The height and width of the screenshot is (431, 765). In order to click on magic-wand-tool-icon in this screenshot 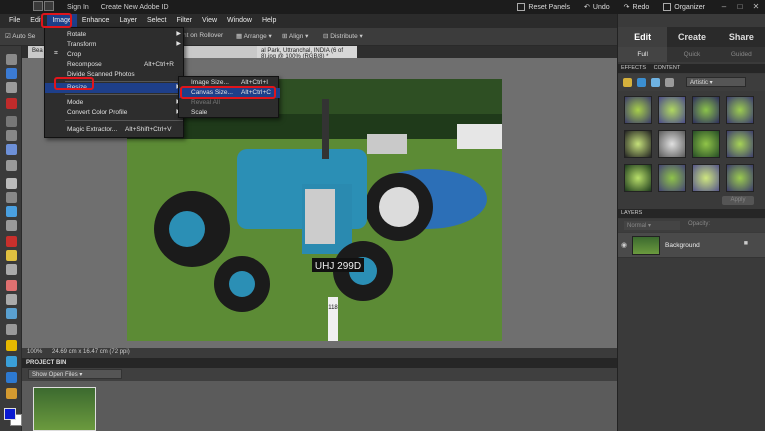, I will do `click(11, 149)`.